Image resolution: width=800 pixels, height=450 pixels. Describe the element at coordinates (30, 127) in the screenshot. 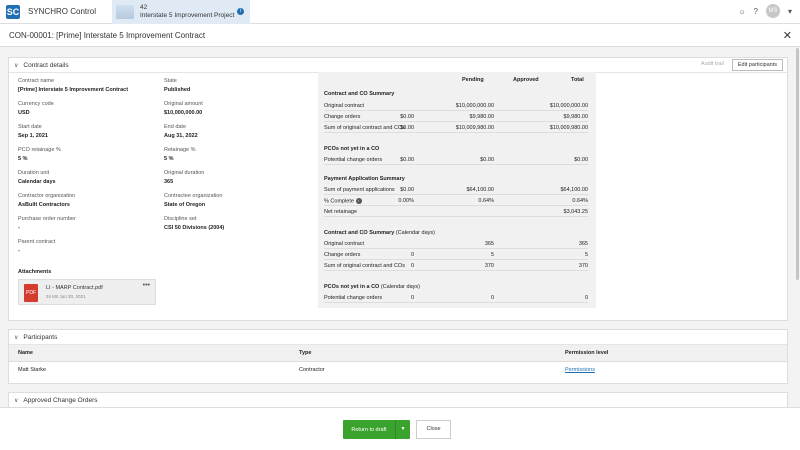

I see `field-label: Start date` at that location.